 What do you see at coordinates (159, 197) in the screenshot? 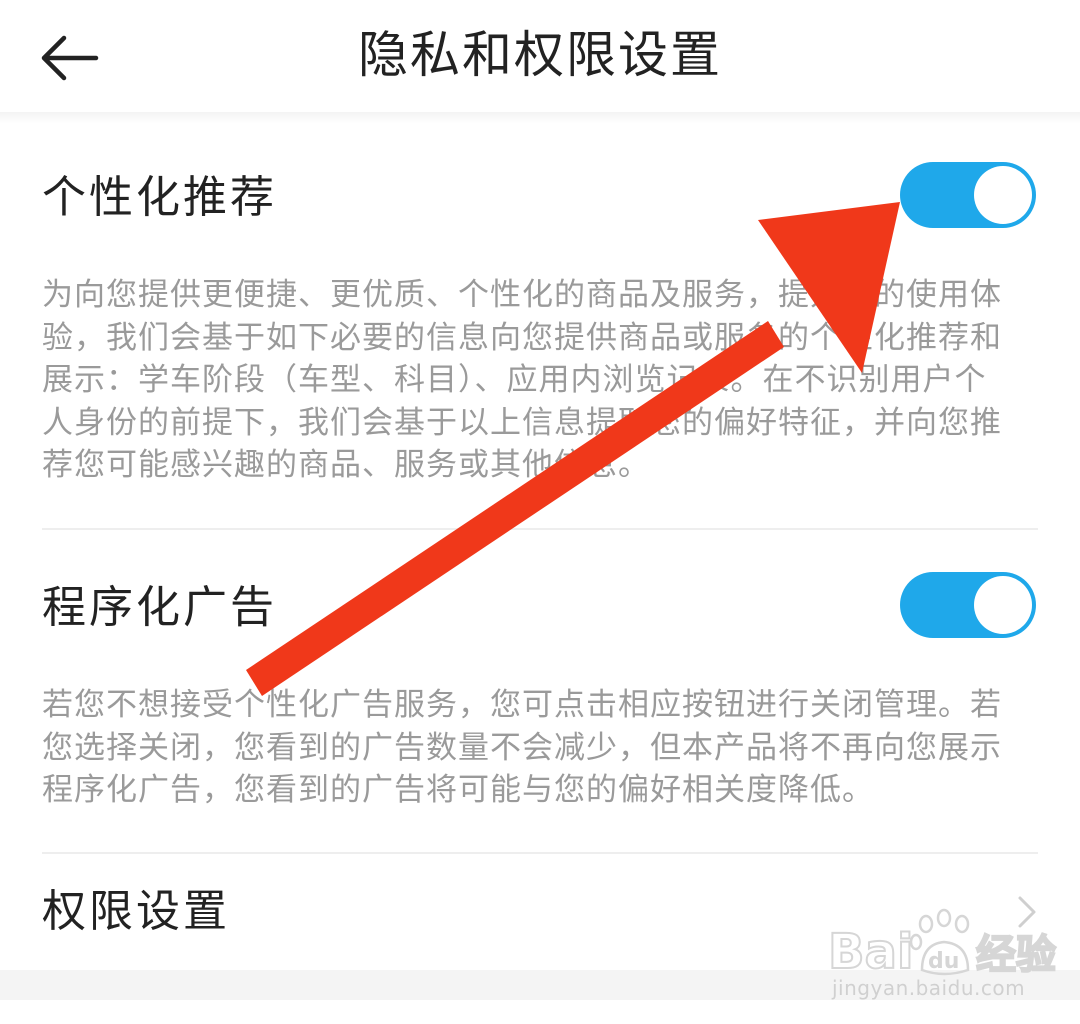
I see `personalized-recommendation-title: 个性化推荐` at bounding box center [159, 197].